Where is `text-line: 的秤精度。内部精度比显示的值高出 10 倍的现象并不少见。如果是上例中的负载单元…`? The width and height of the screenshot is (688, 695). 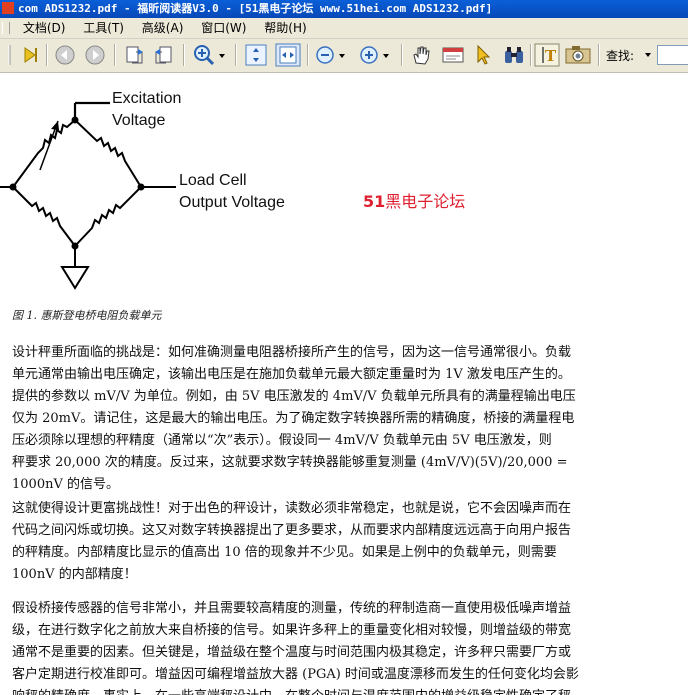
text-line: 的秤精度。内部精度比显示的值高出 10 倍的现象并不少见。如果是上例中的负载单元… is located at coordinates (284, 552).